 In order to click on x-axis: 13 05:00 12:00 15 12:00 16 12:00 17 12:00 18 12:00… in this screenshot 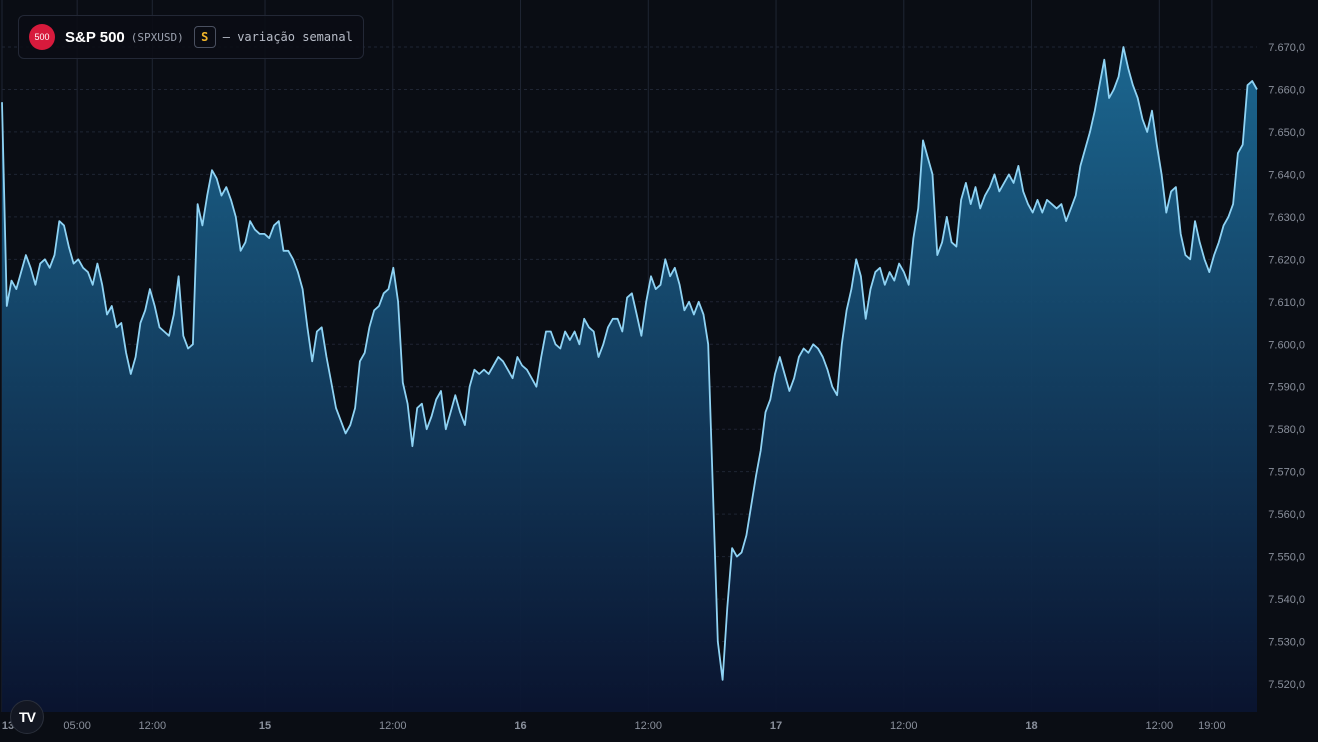, I will do `click(614, 726)`.